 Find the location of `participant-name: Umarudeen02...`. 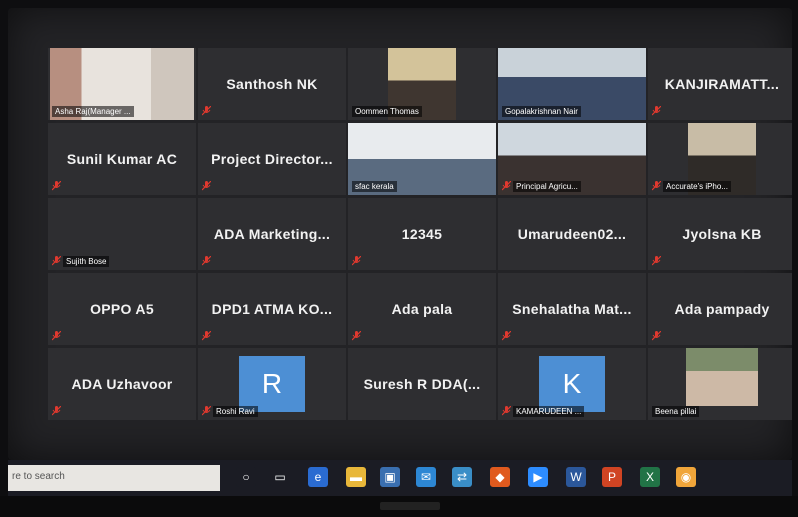

participant-name: Umarudeen02... is located at coordinates (572, 234).